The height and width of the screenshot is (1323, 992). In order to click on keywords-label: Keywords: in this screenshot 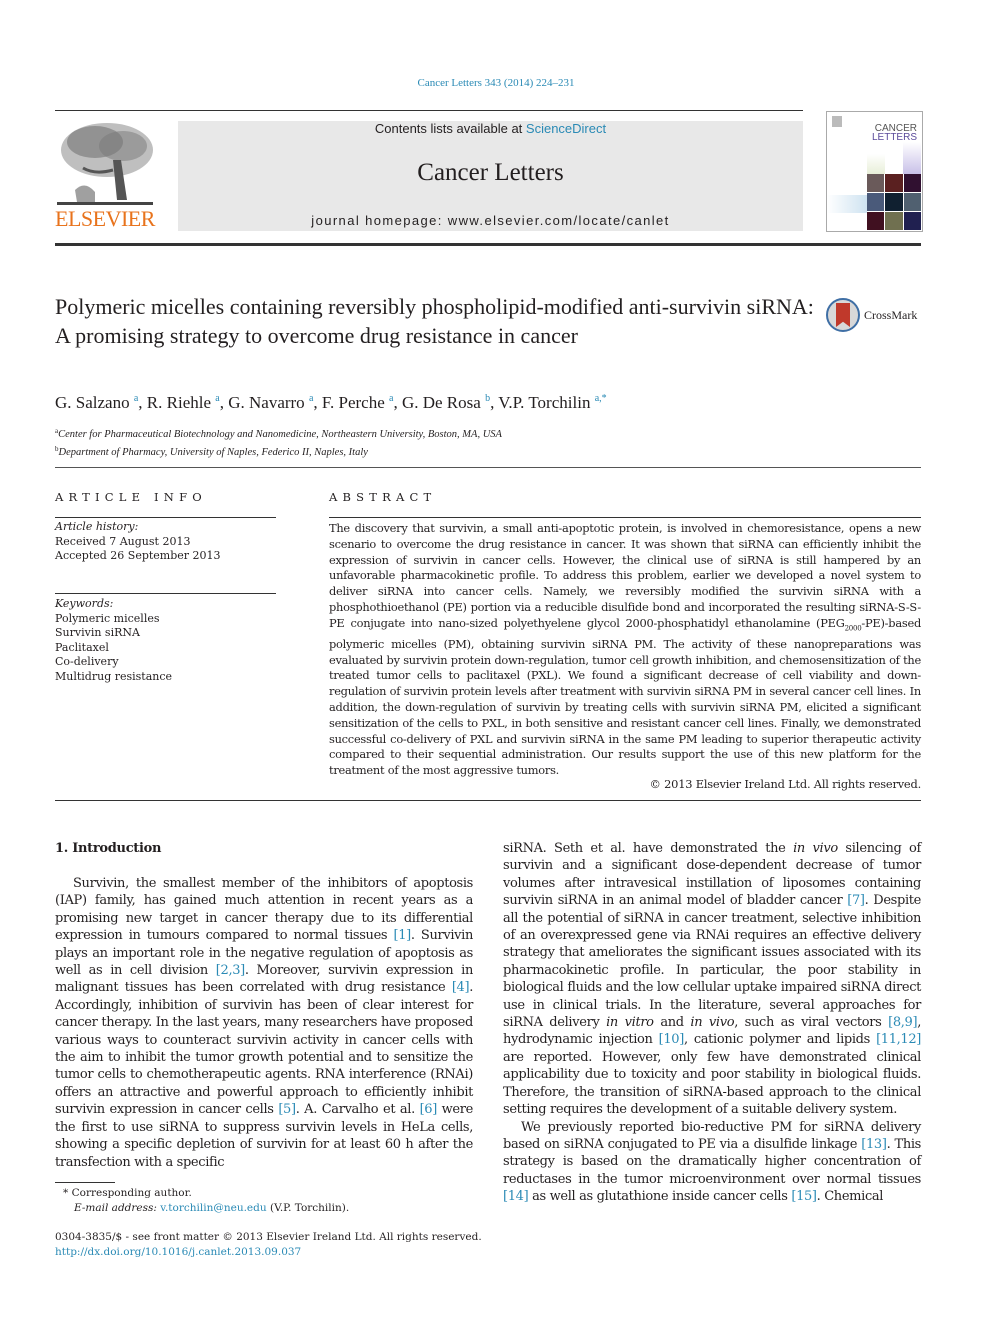, I will do `click(84, 603)`.